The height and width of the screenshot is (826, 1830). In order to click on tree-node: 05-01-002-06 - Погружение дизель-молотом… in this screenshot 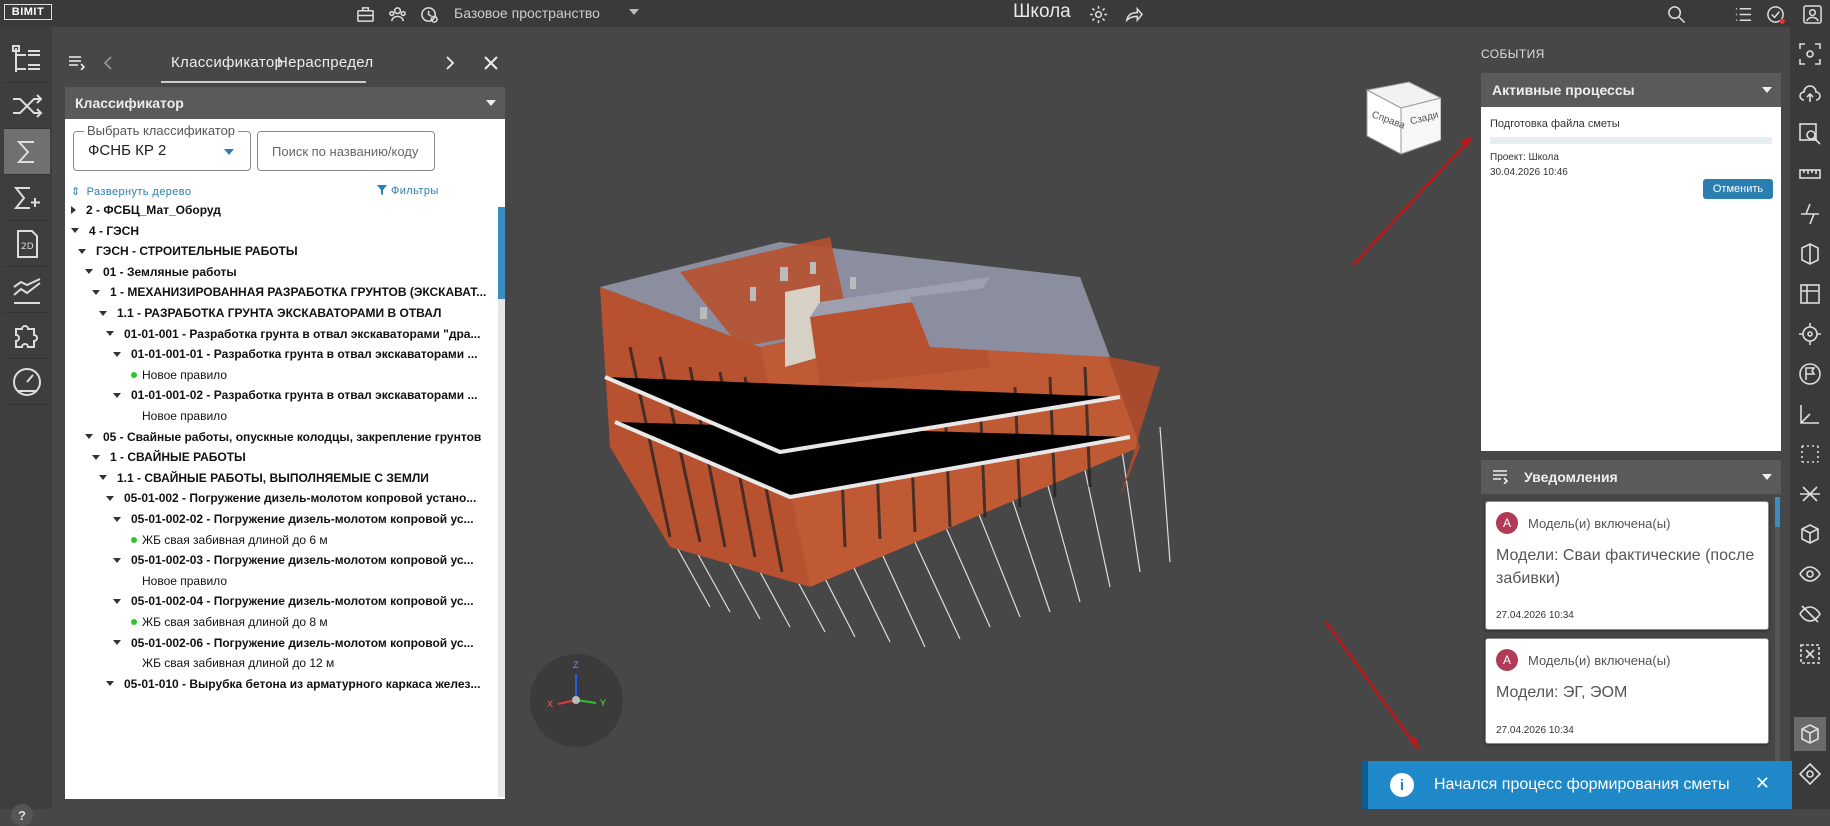, I will do `click(269, 643)`.